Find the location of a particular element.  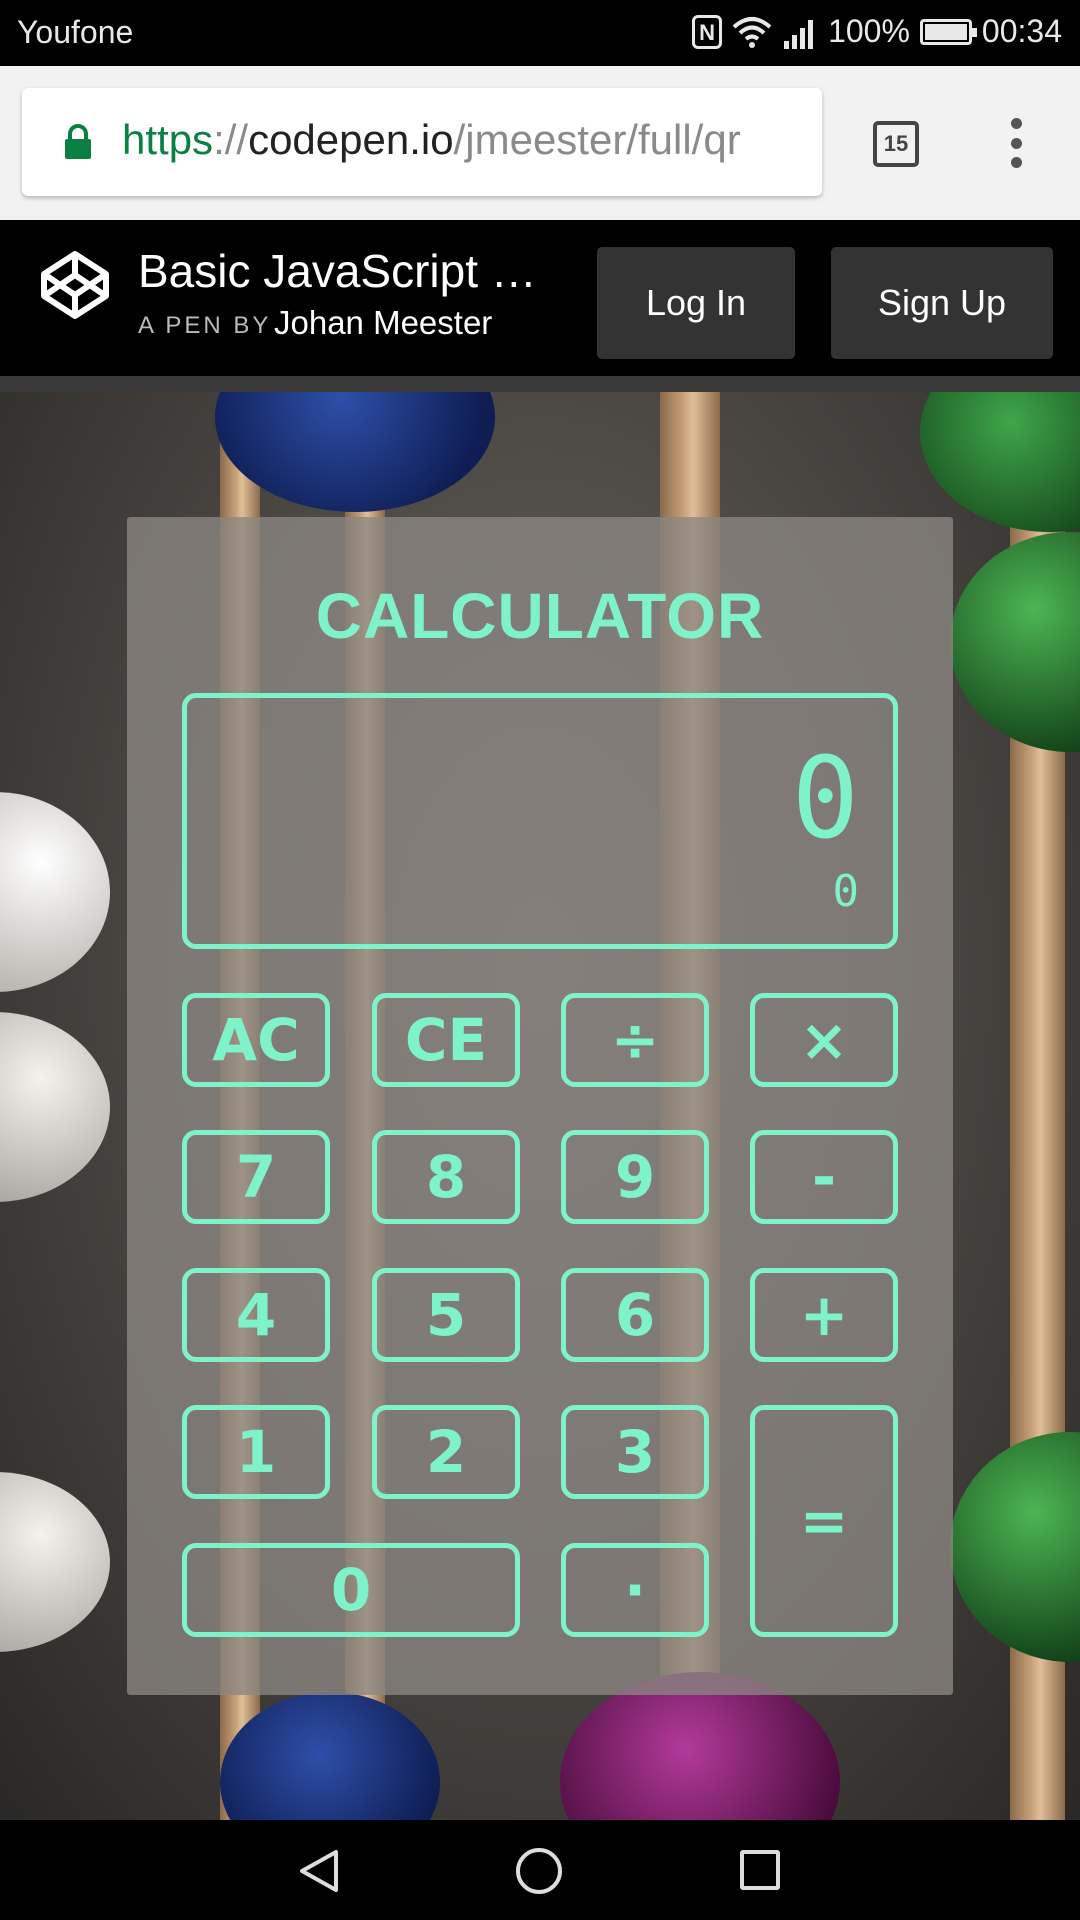

browser-toolbar: https://codepen.io/jmeester/full/qr 15 is located at coordinates (540, 143).